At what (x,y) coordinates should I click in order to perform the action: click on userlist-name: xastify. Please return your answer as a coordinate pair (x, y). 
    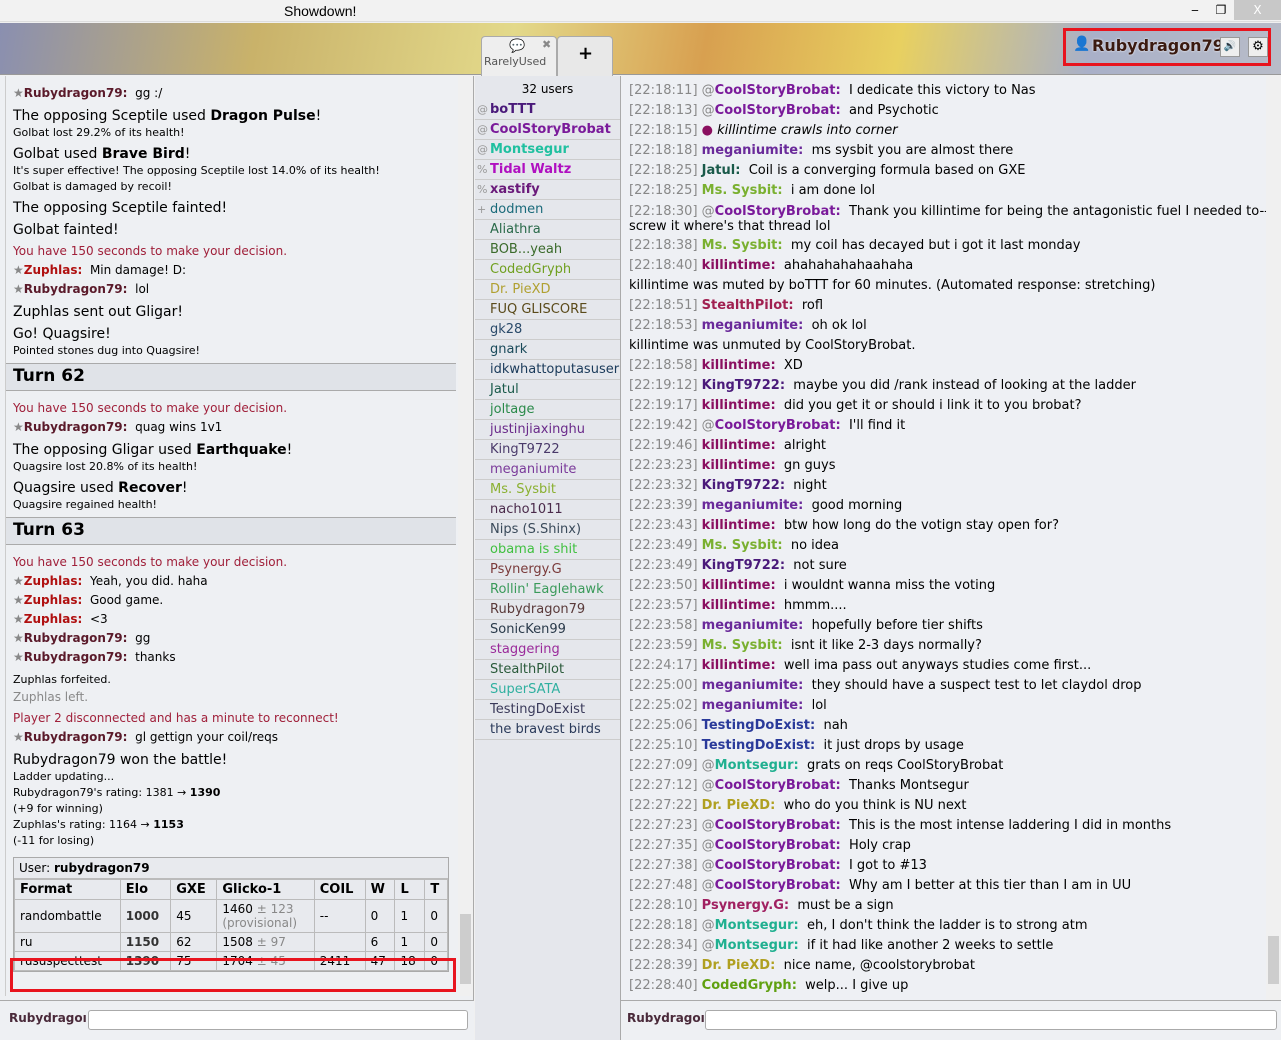
    Looking at the image, I should click on (515, 189).